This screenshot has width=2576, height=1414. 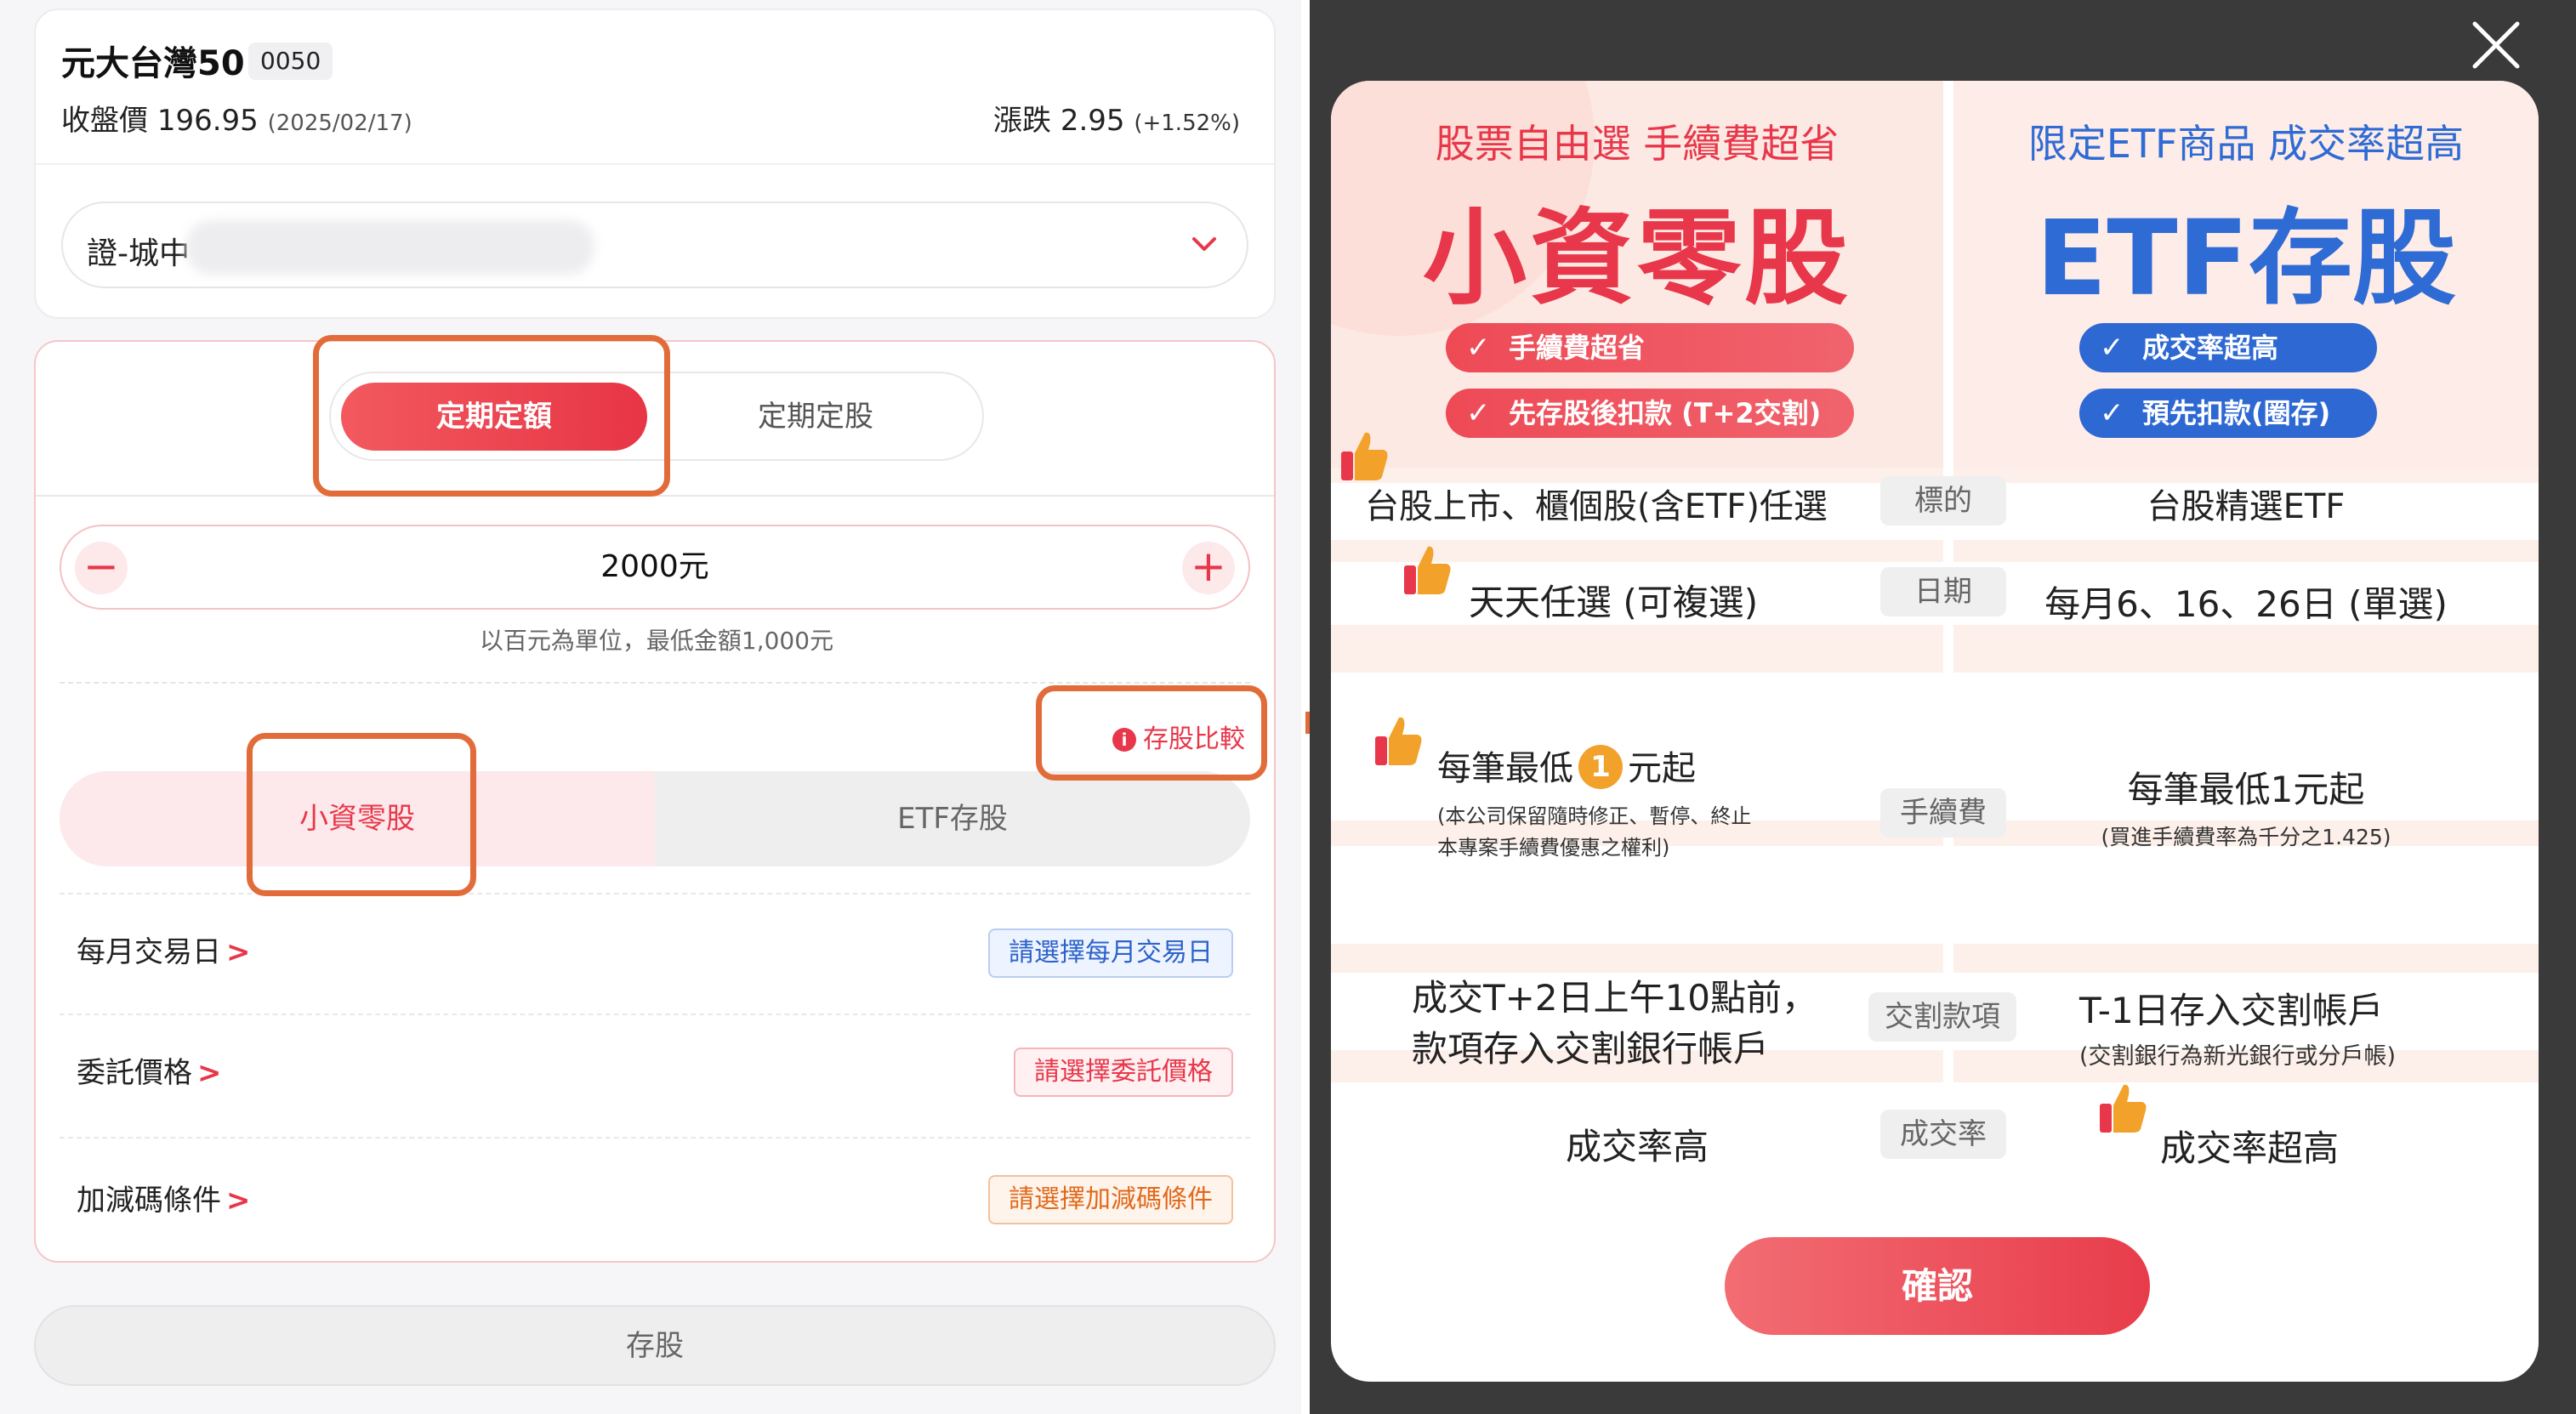 I want to click on row-label: 加減碼條件, so click(x=149, y=1201).